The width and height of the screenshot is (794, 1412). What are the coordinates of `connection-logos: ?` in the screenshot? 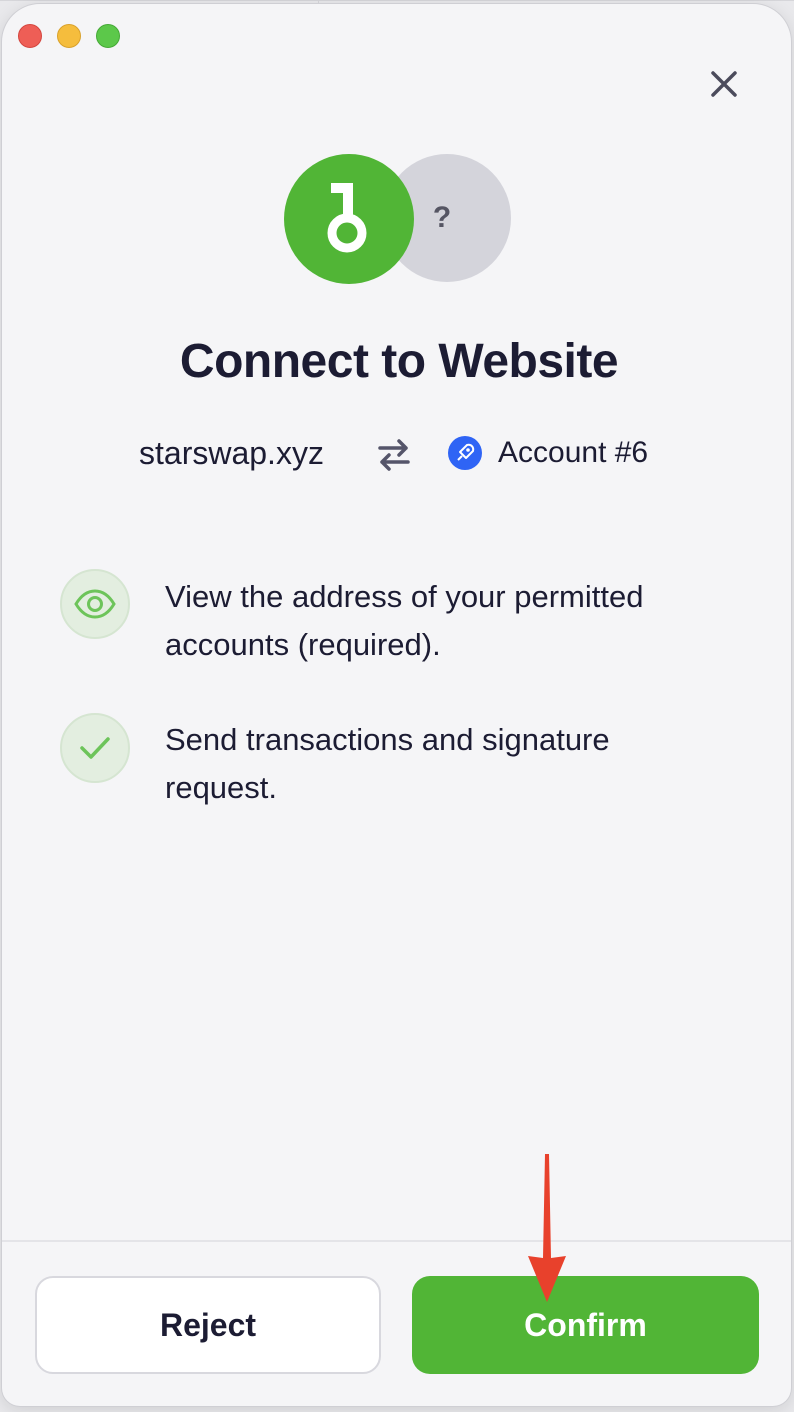 It's located at (399, 219).